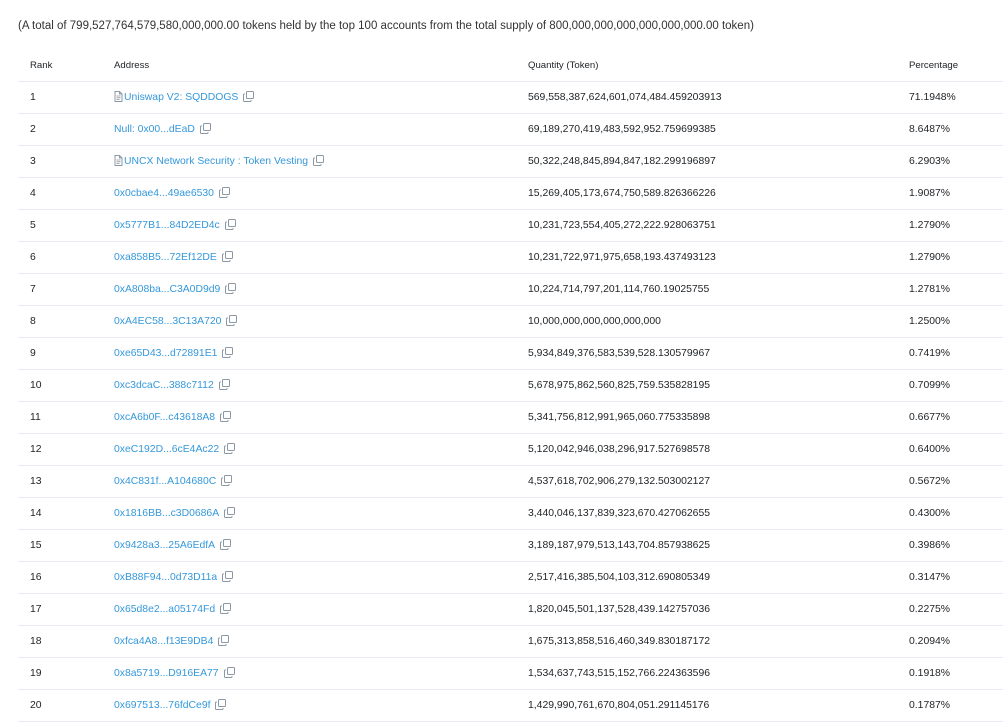  Describe the element at coordinates (166, 673) in the screenshot. I see `holder-address-link: 0x8a5719...D916EA77` at that location.